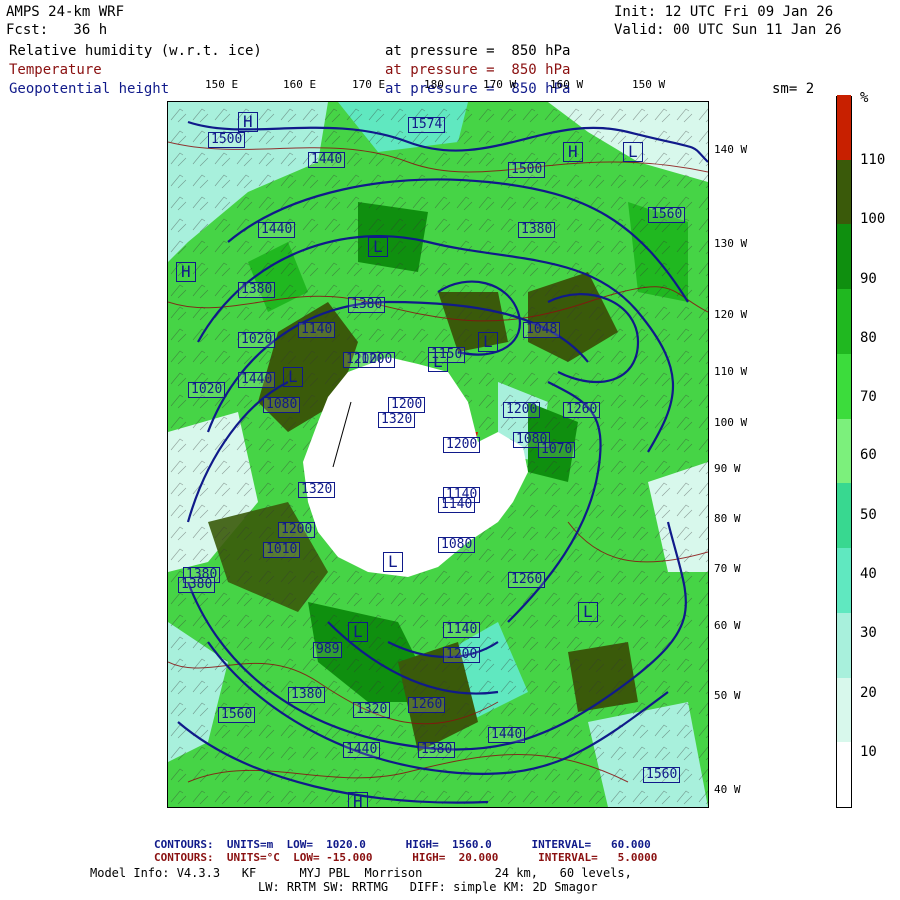  Describe the element at coordinates (65, 12) in the screenshot. I see `model-title: AMPS 24-km WRF` at that location.